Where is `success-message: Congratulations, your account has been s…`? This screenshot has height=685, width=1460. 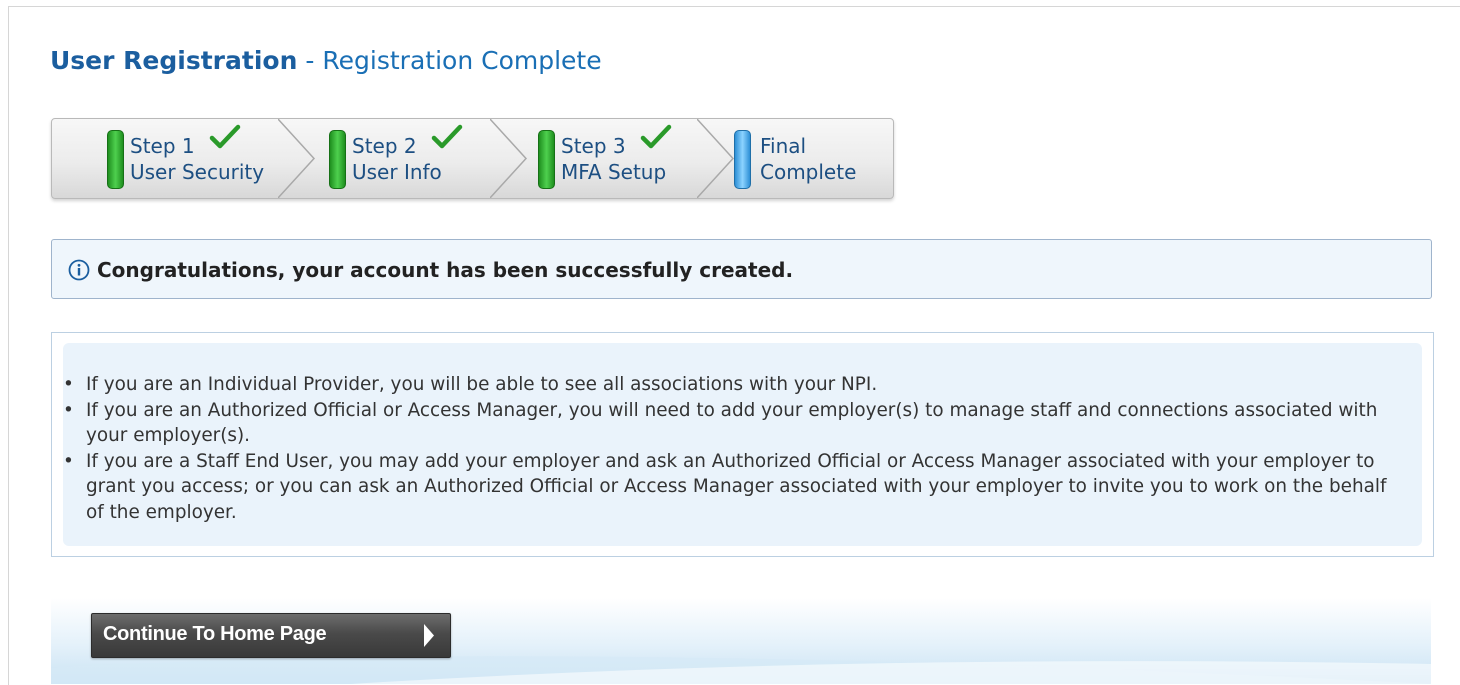 success-message: Congratulations, your account has been s… is located at coordinates (445, 270).